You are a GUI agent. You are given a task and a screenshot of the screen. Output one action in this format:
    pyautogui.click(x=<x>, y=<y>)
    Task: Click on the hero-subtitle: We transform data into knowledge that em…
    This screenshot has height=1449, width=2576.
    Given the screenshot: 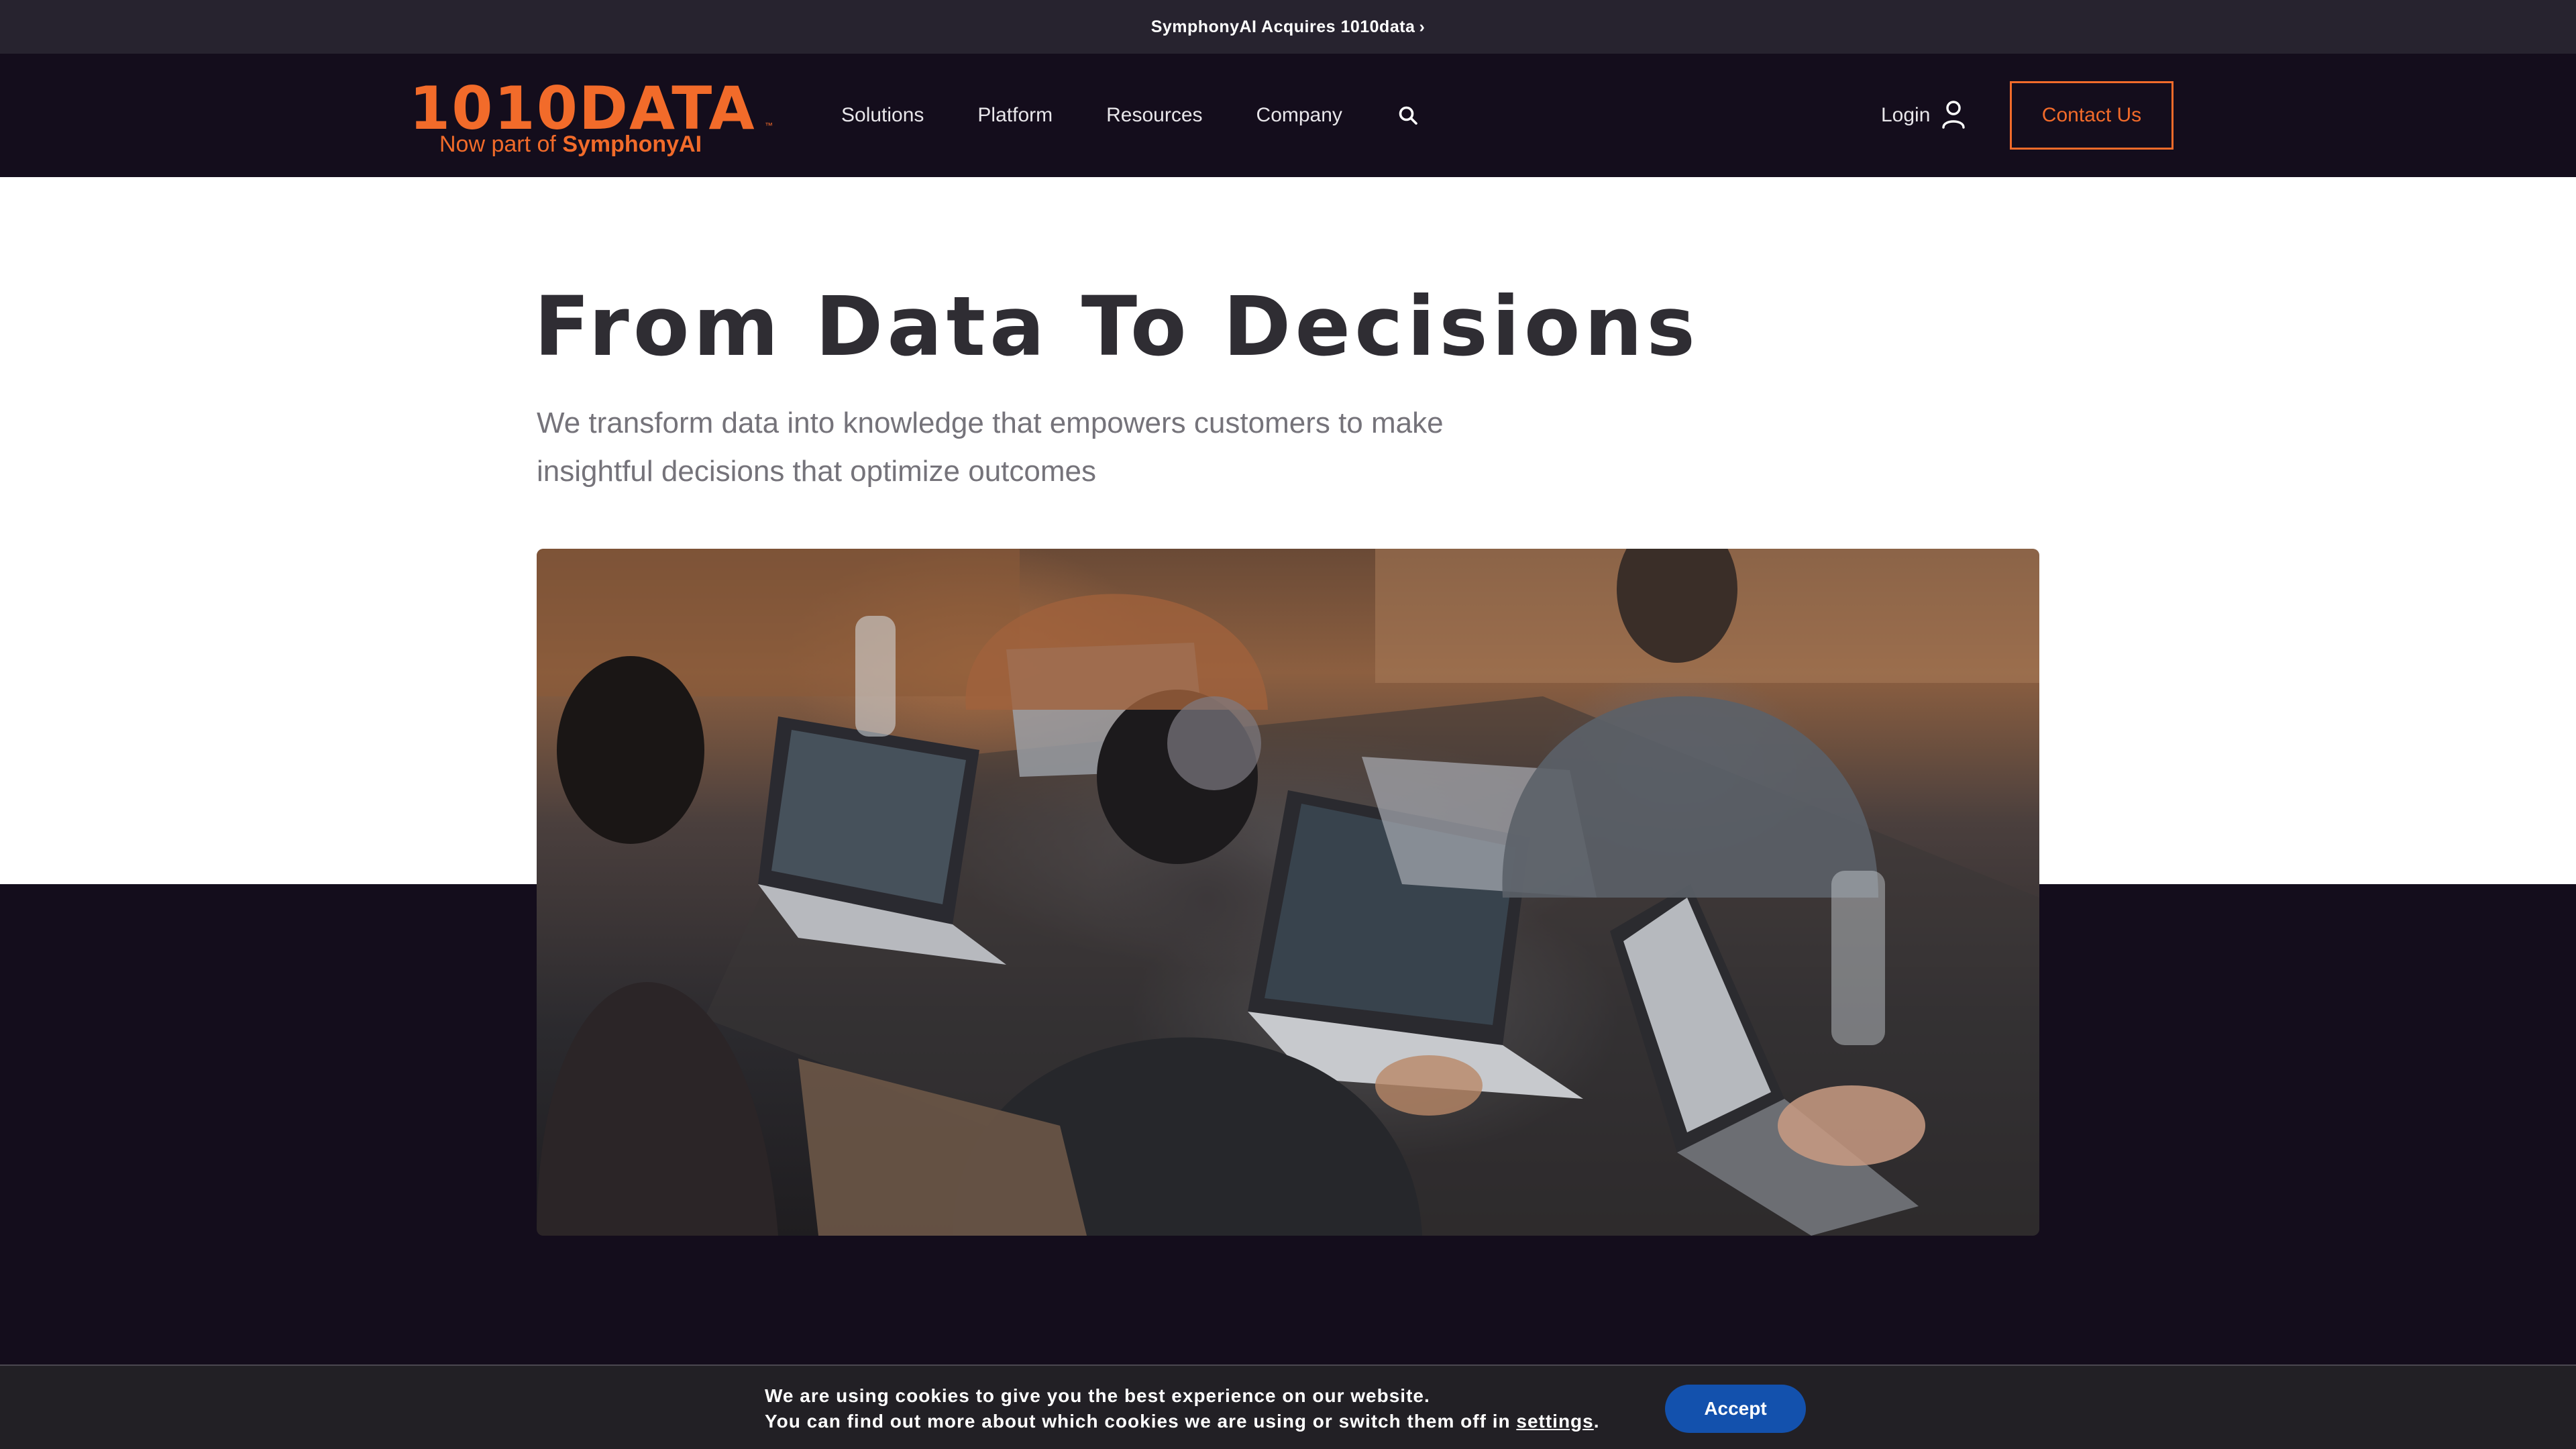 What is the action you would take?
    pyautogui.click(x=990, y=447)
    